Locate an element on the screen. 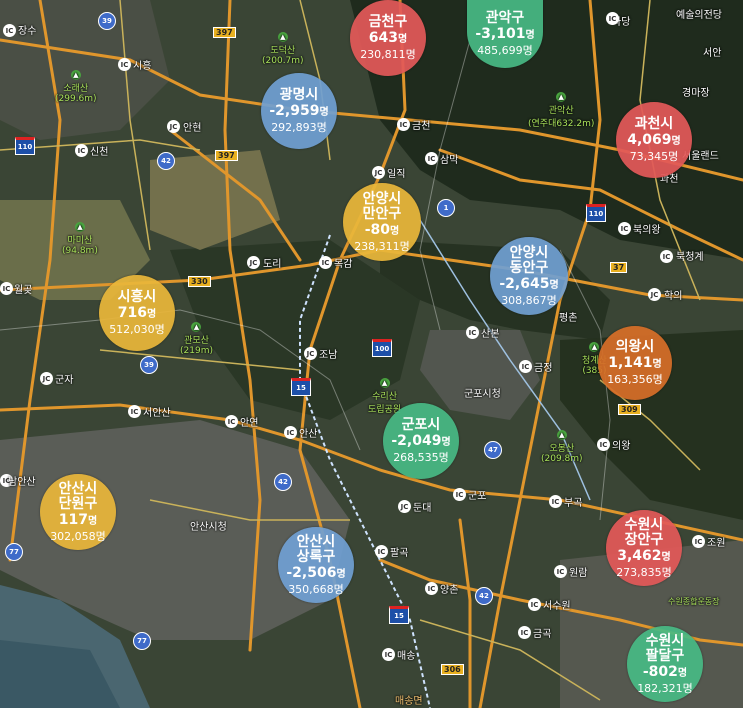  poi-gyeongmajang: 경마장 is located at coordinates (696, 93).